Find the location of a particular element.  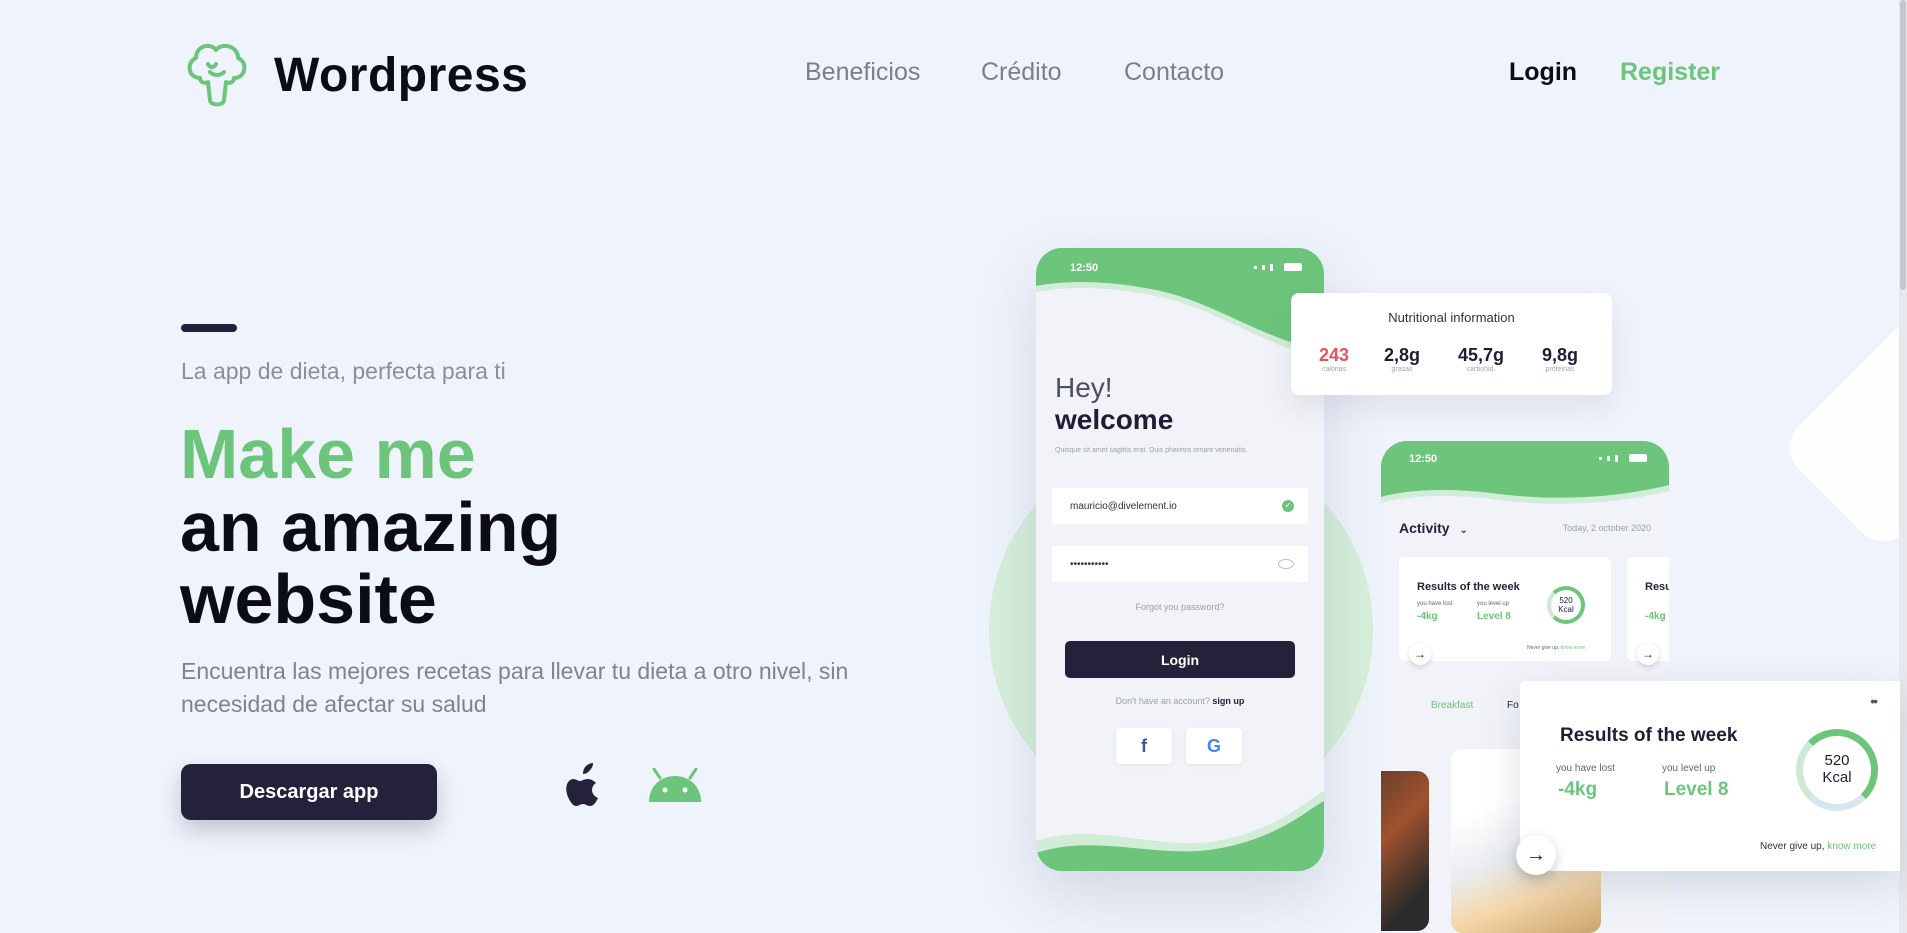

mini-kcal-unit: Kcal is located at coordinates (1566, 609).